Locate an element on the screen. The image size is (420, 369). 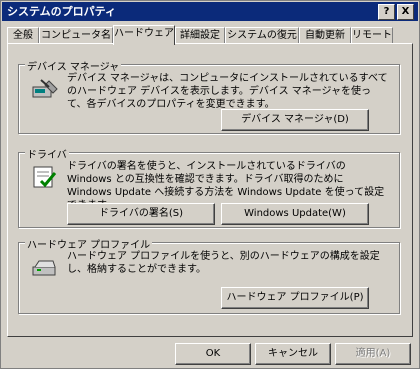
hardware-profile-icon is located at coordinates (44, 268).